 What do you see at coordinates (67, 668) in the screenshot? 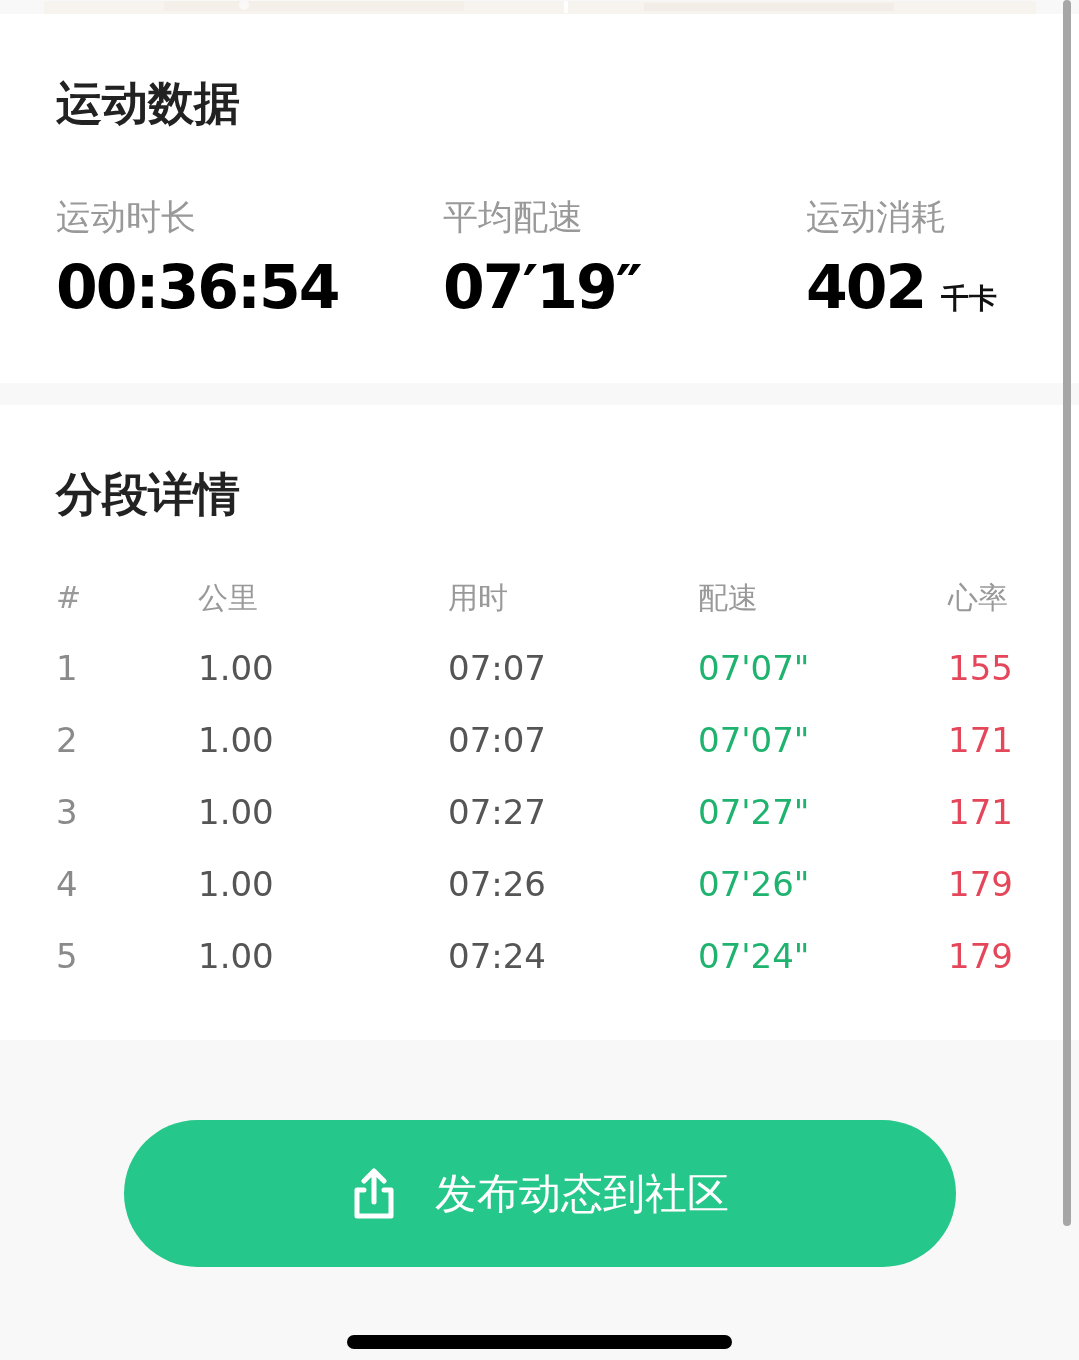
I see `table-cell-text: 1` at bounding box center [67, 668].